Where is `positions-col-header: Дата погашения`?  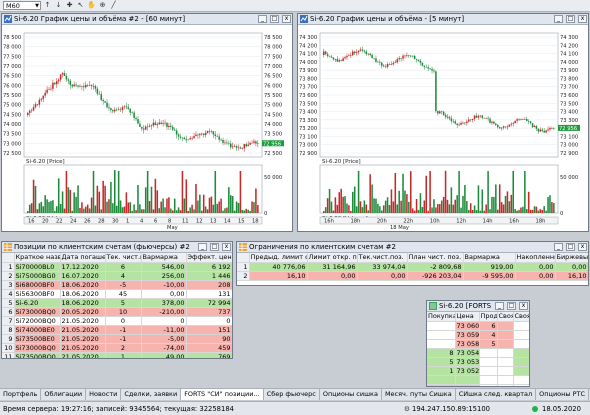
positions-col-header: Дата погашения is located at coordinates (83, 258).